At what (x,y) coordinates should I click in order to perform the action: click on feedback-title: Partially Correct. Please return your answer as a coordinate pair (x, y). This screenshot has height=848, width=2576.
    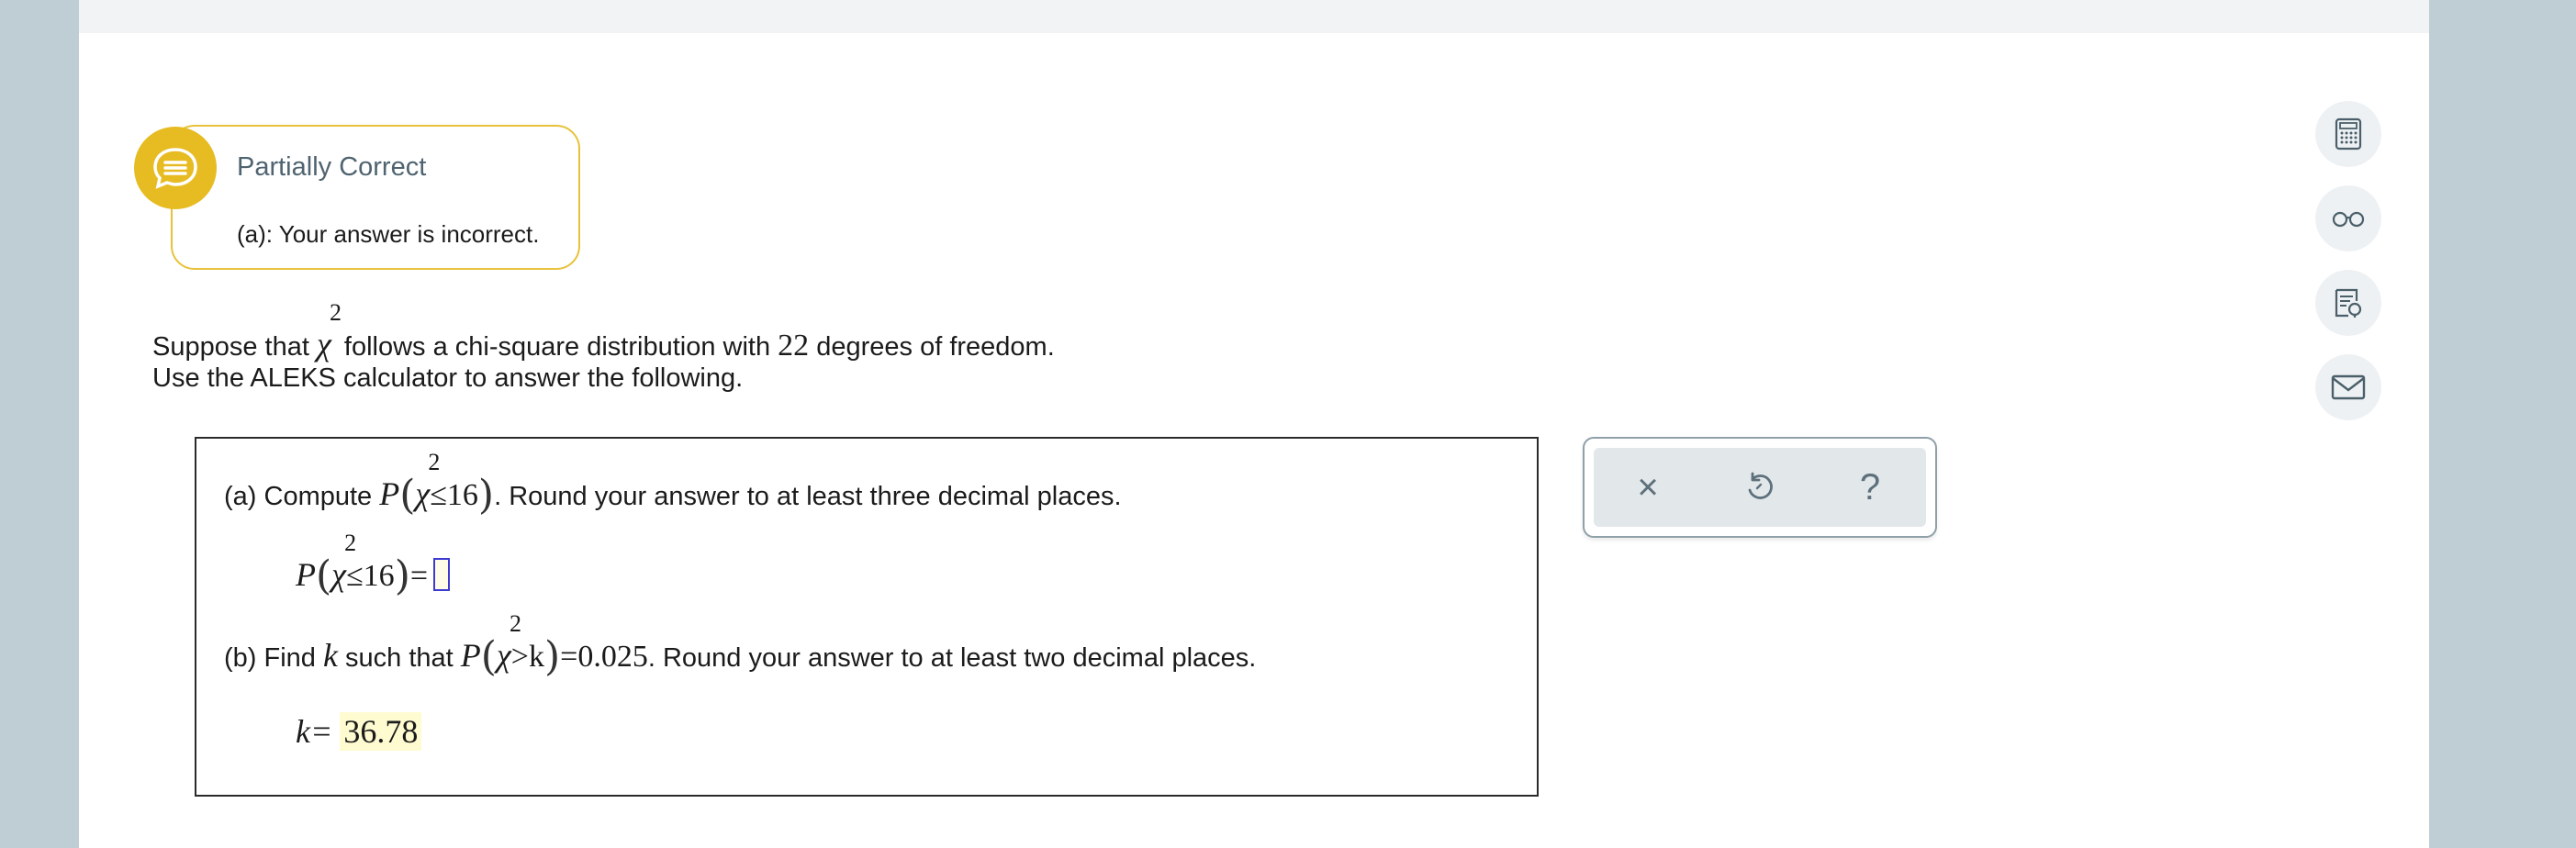
    Looking at the image, I should click on (332, 167).